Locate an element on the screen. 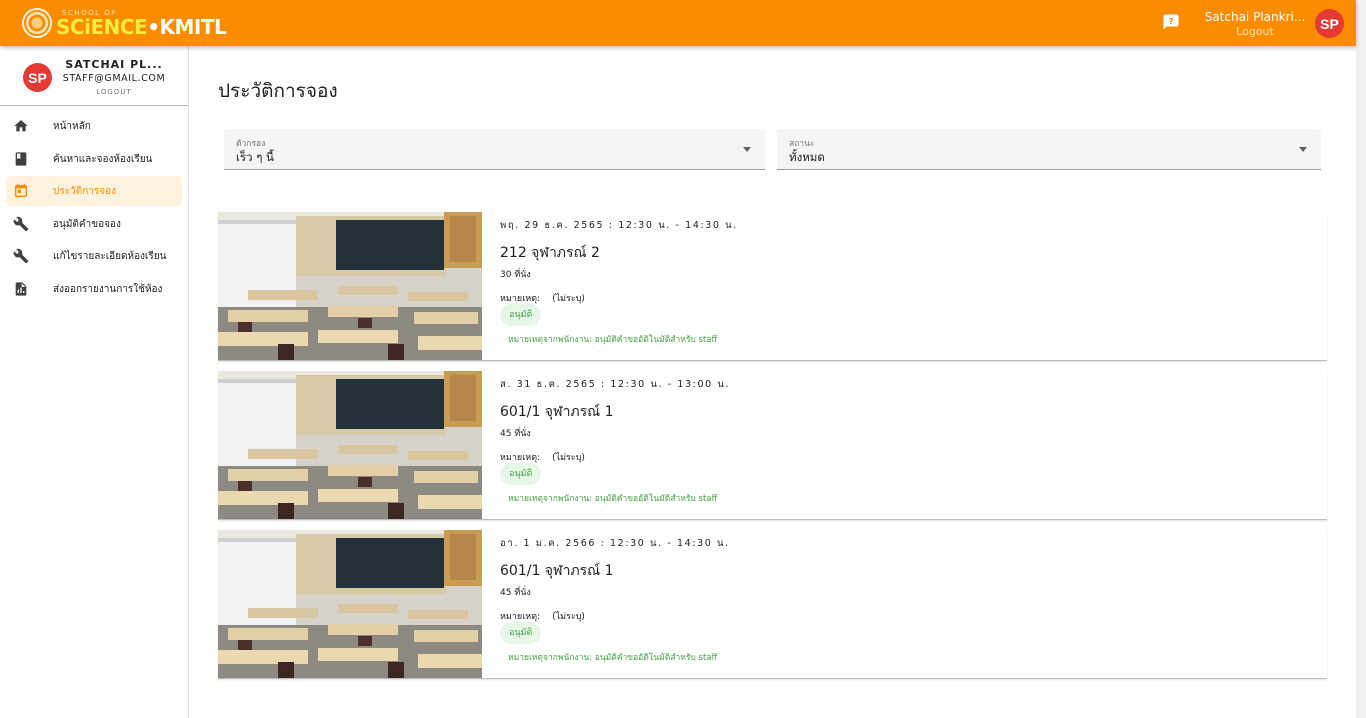  booking-date: พฤ. 29 ธ.ค. 2565 : 12:30 น. - 14:30 น. is located at coordinates (619, 225).